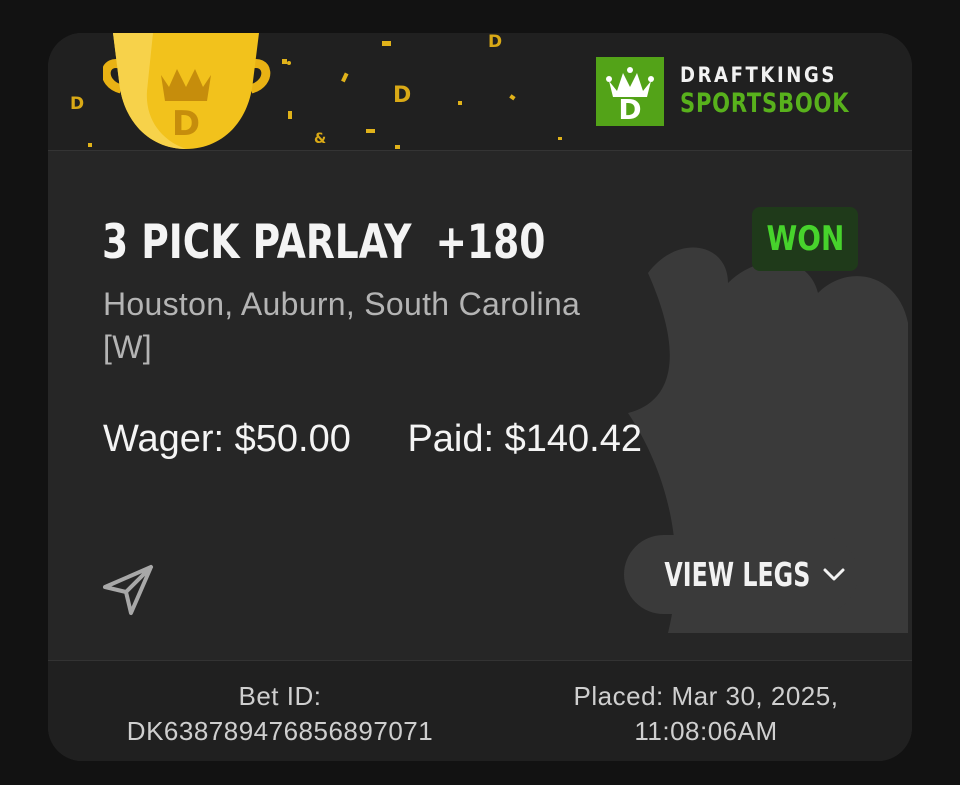  What do you see at coordinates (127, 347) in the screenshot?
I see `result-tag: [W]` at bounding box center [127, 347].